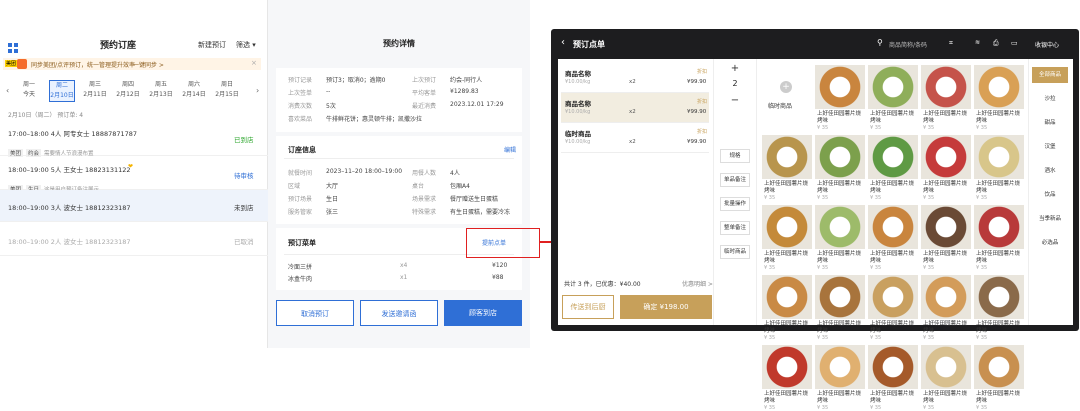 The width and height of the screenshot is (1080, 411). Describe the element at coordinates (735, 180) in the screenshot. I see `function-button: 单品备注` at that location.